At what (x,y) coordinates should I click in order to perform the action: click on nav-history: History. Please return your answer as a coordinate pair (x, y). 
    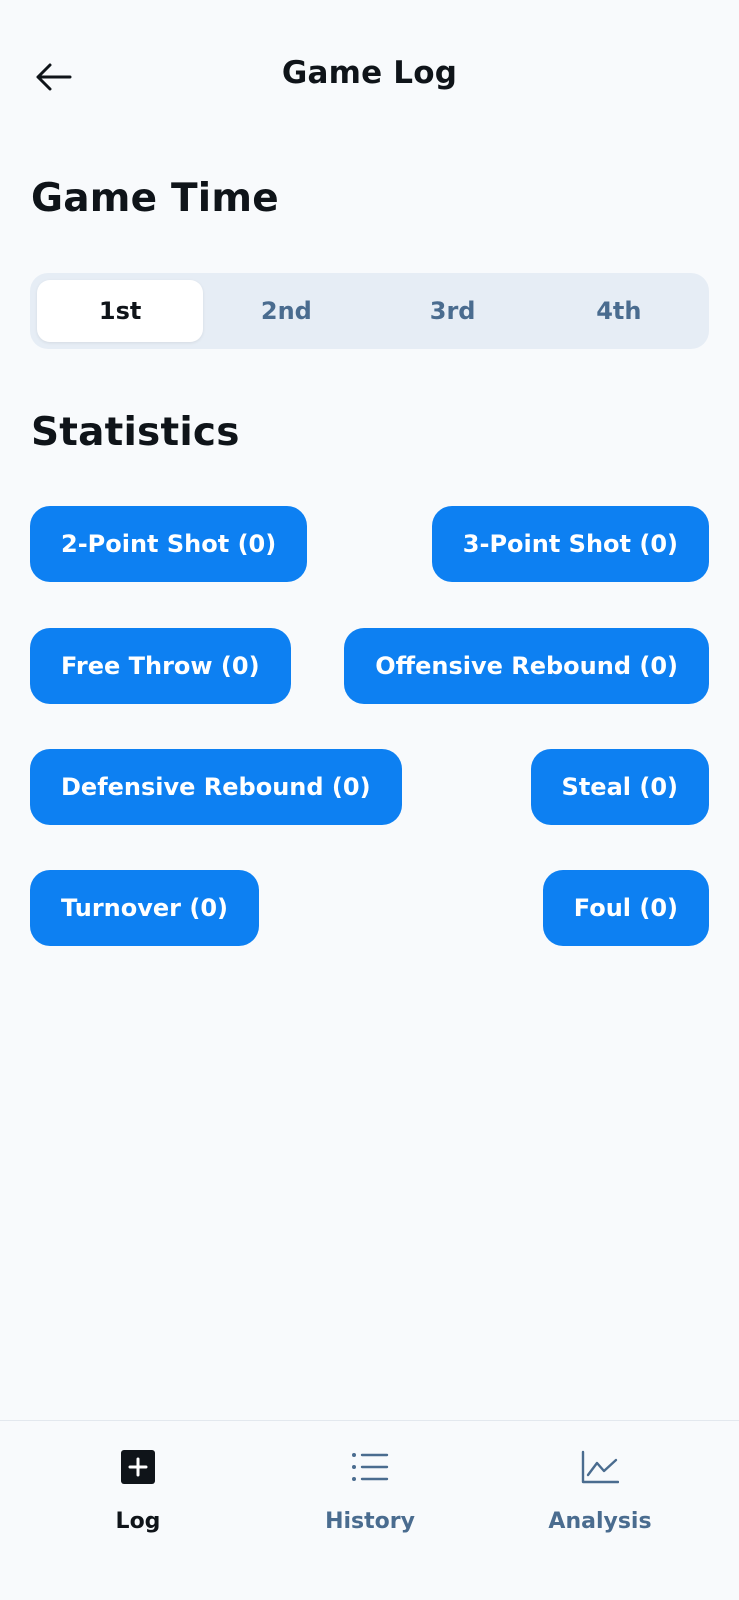
    Looking at the image, I should click on (370, 1502).